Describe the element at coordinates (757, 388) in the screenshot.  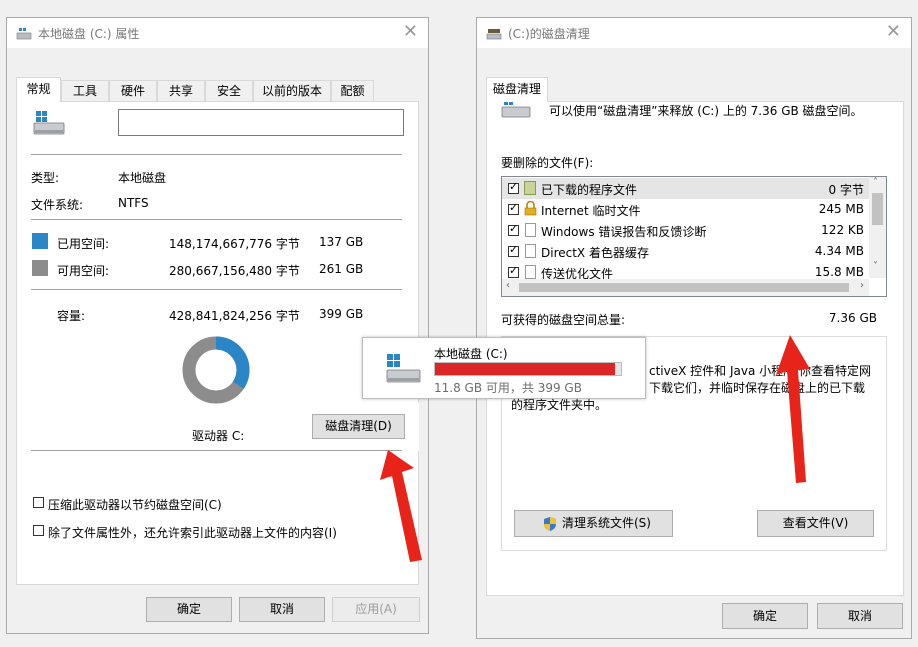
I see `description-text: 下载它们，并临时保存在磁盘上的已下载` at that location.